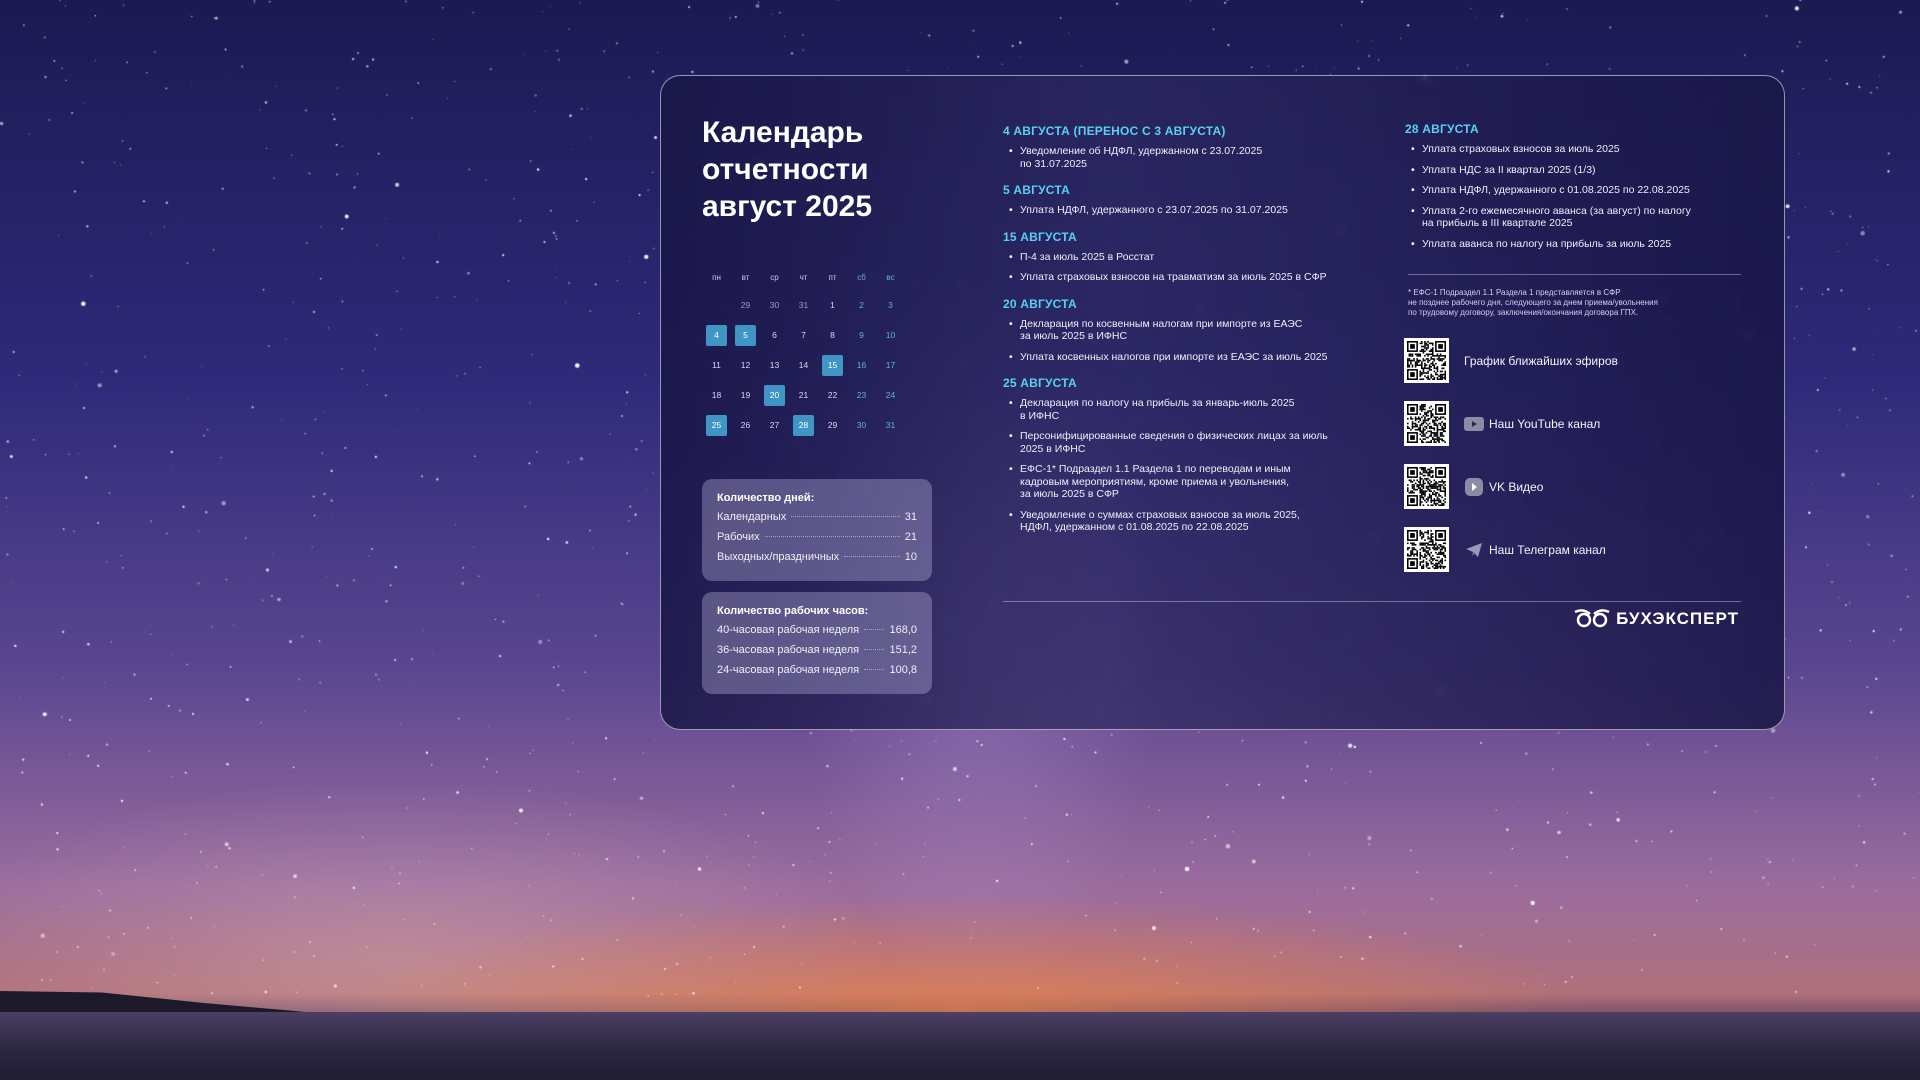 The image size is (1920, 1080). I want to click on right-column-divider, so click(1574, 274).